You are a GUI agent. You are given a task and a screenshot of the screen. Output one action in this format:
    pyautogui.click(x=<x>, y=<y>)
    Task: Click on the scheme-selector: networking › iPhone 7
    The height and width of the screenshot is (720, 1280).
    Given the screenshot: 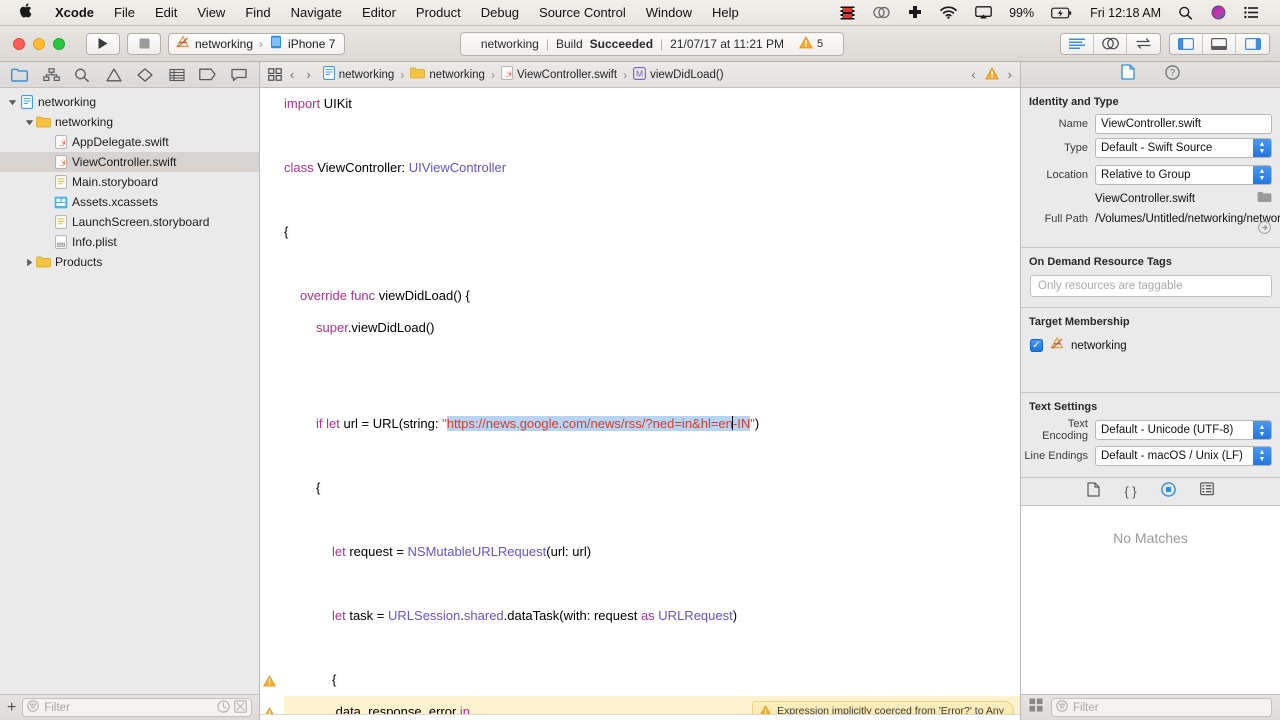 What is the action you would take?
    pyautogui.click(x=257, y=43)
    